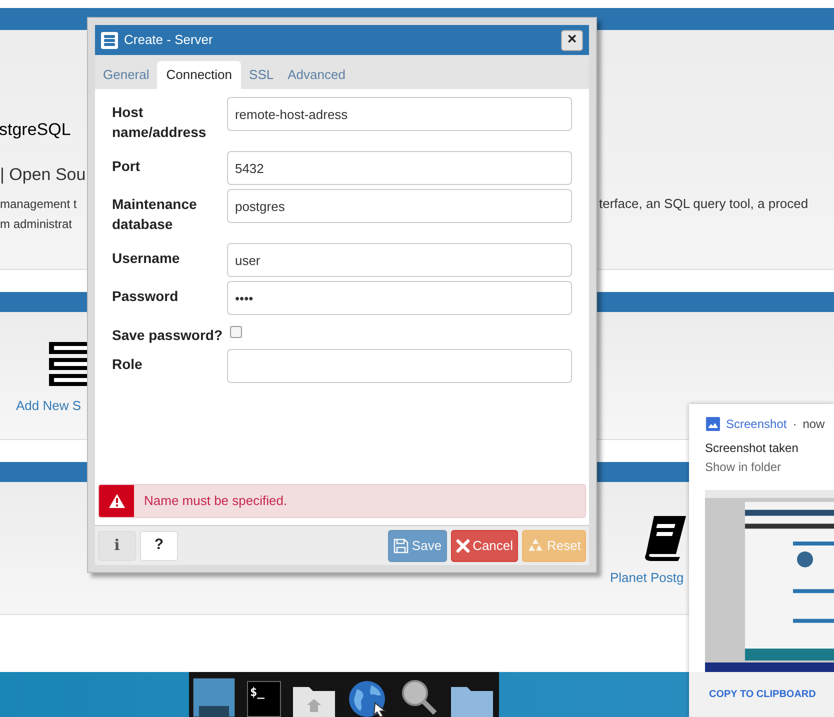 This screenshot has height=717, width=834. I want to click on planet-postgres-link: Planet Postg, so click(649, 578).